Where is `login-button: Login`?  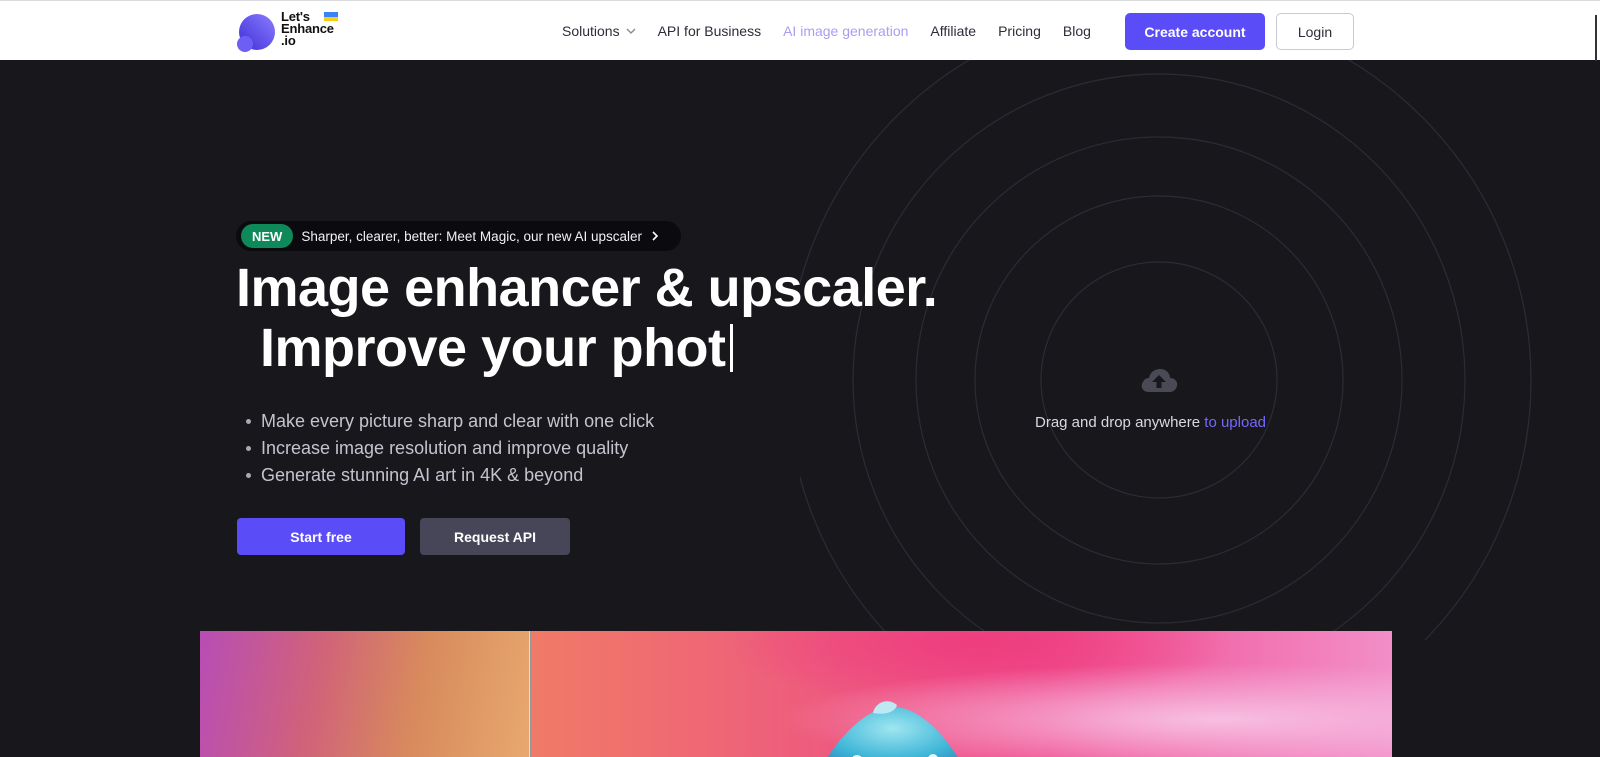 login-button: Login is located at coordinates (1315, 31).